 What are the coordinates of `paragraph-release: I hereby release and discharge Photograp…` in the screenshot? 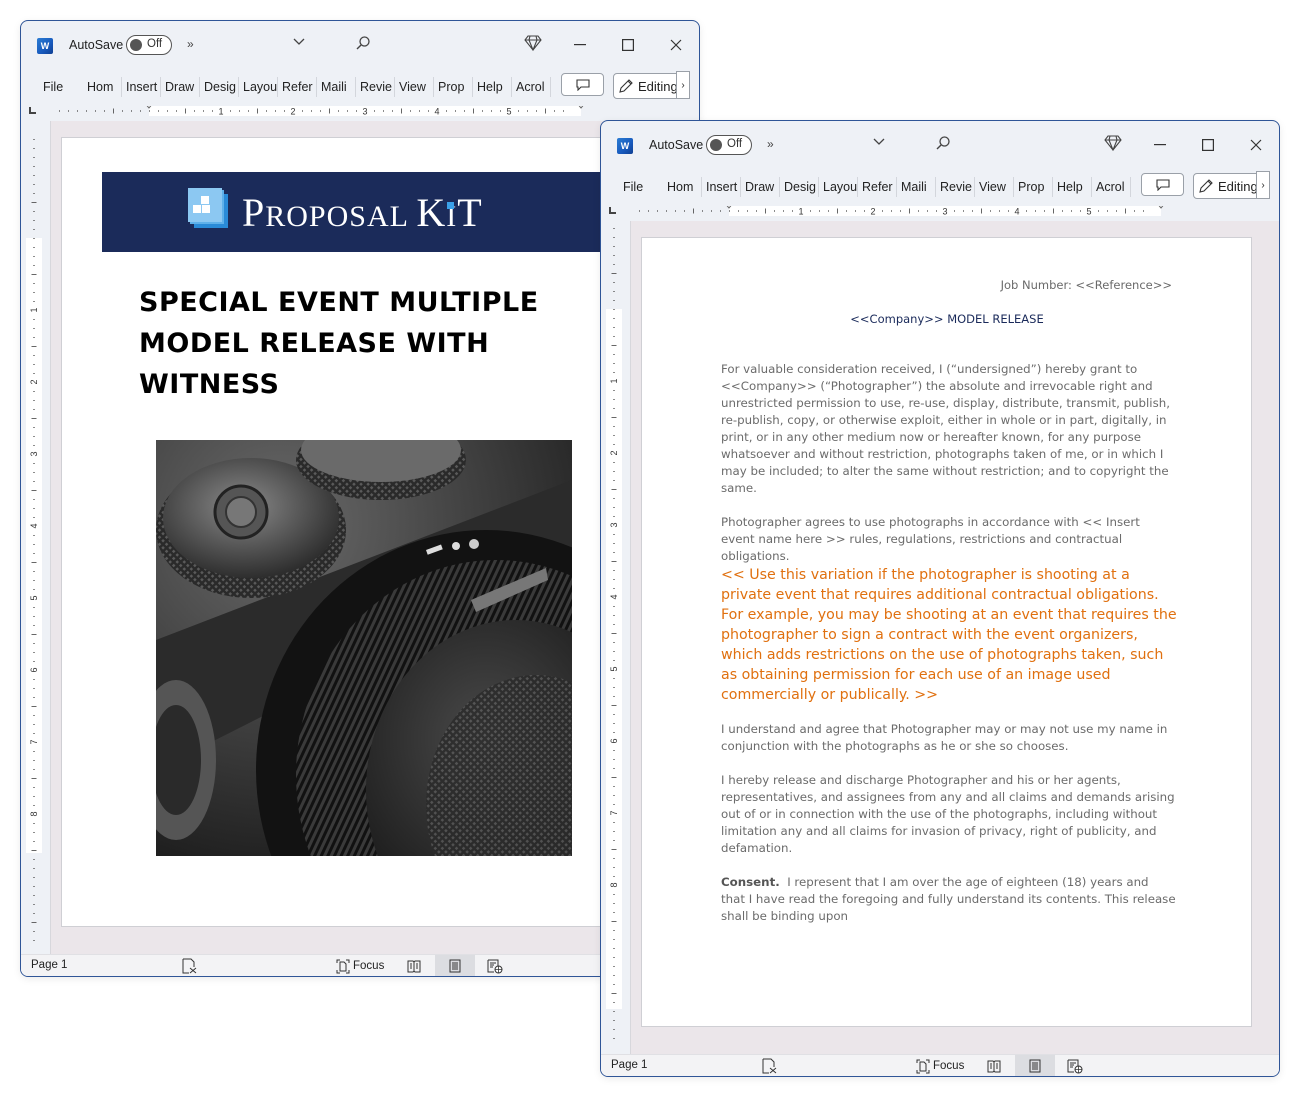 It's located at (948, 814).